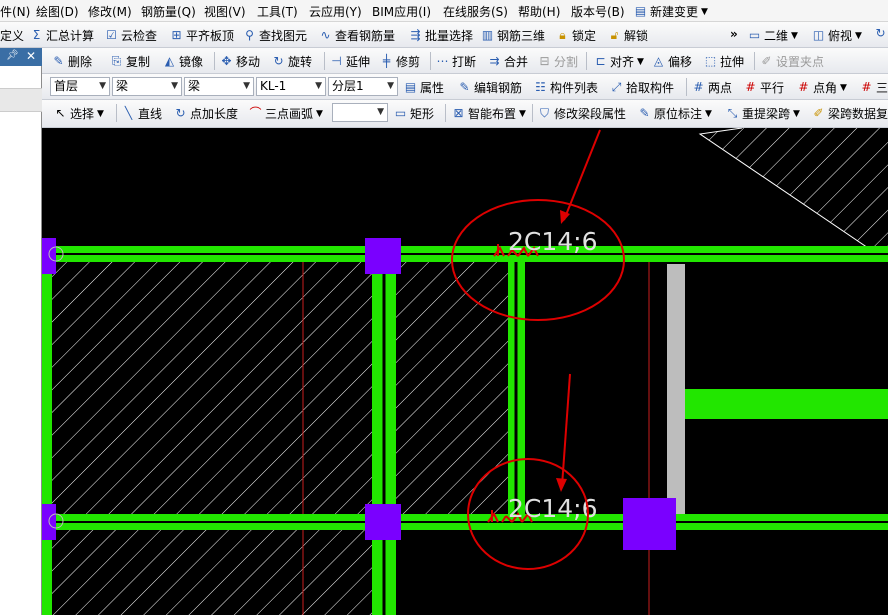 The width and height of the screenshot is (888, 615). I want to click on three-point-axis-button: # 三, so click(874, 87).